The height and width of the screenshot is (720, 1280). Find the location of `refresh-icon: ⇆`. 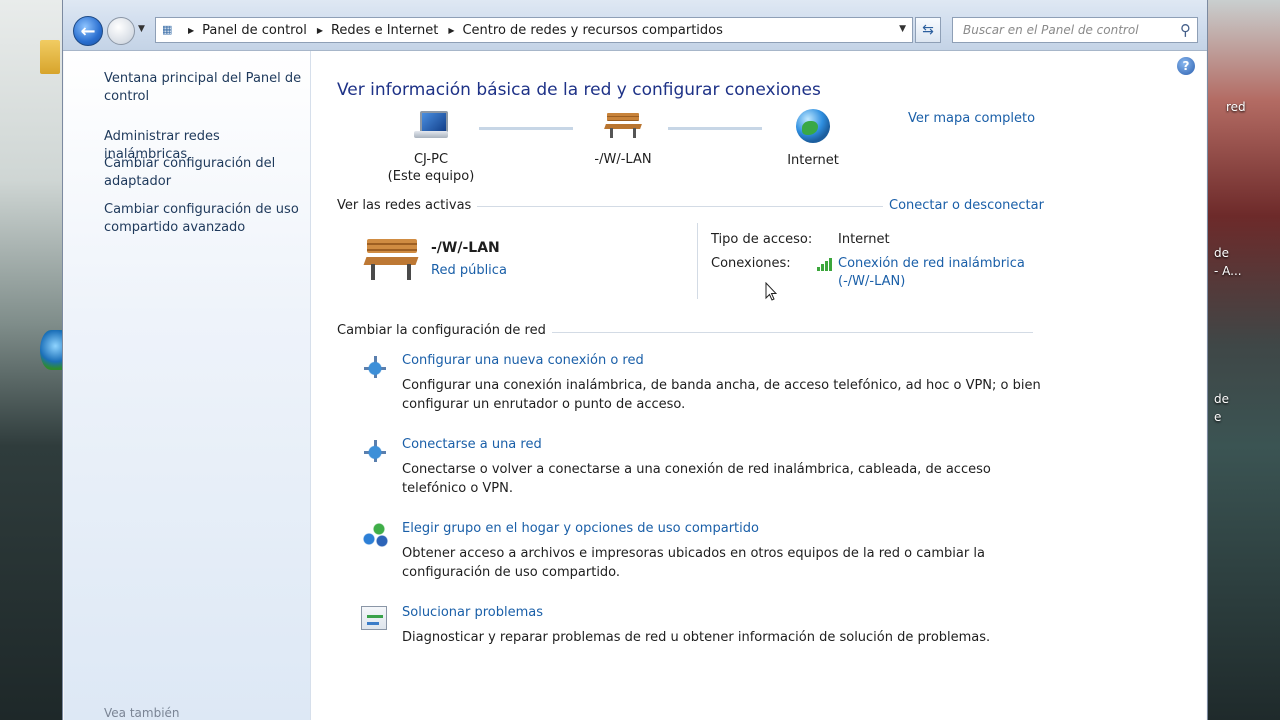

refresh-icon: ⇆ is located at coordinates (928, 30).